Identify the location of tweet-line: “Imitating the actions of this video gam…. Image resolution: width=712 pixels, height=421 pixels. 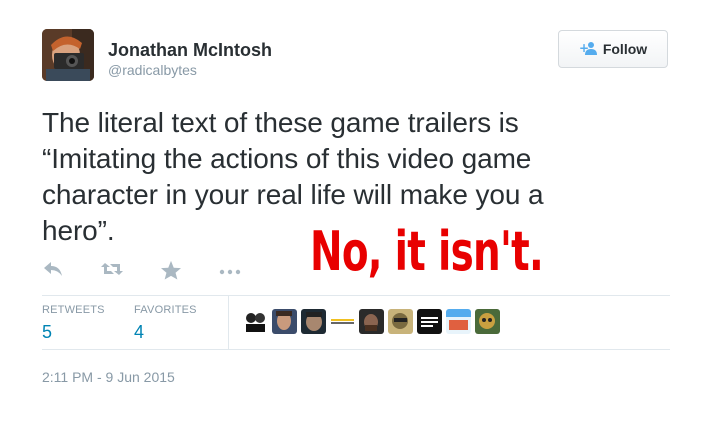
(287, 158).